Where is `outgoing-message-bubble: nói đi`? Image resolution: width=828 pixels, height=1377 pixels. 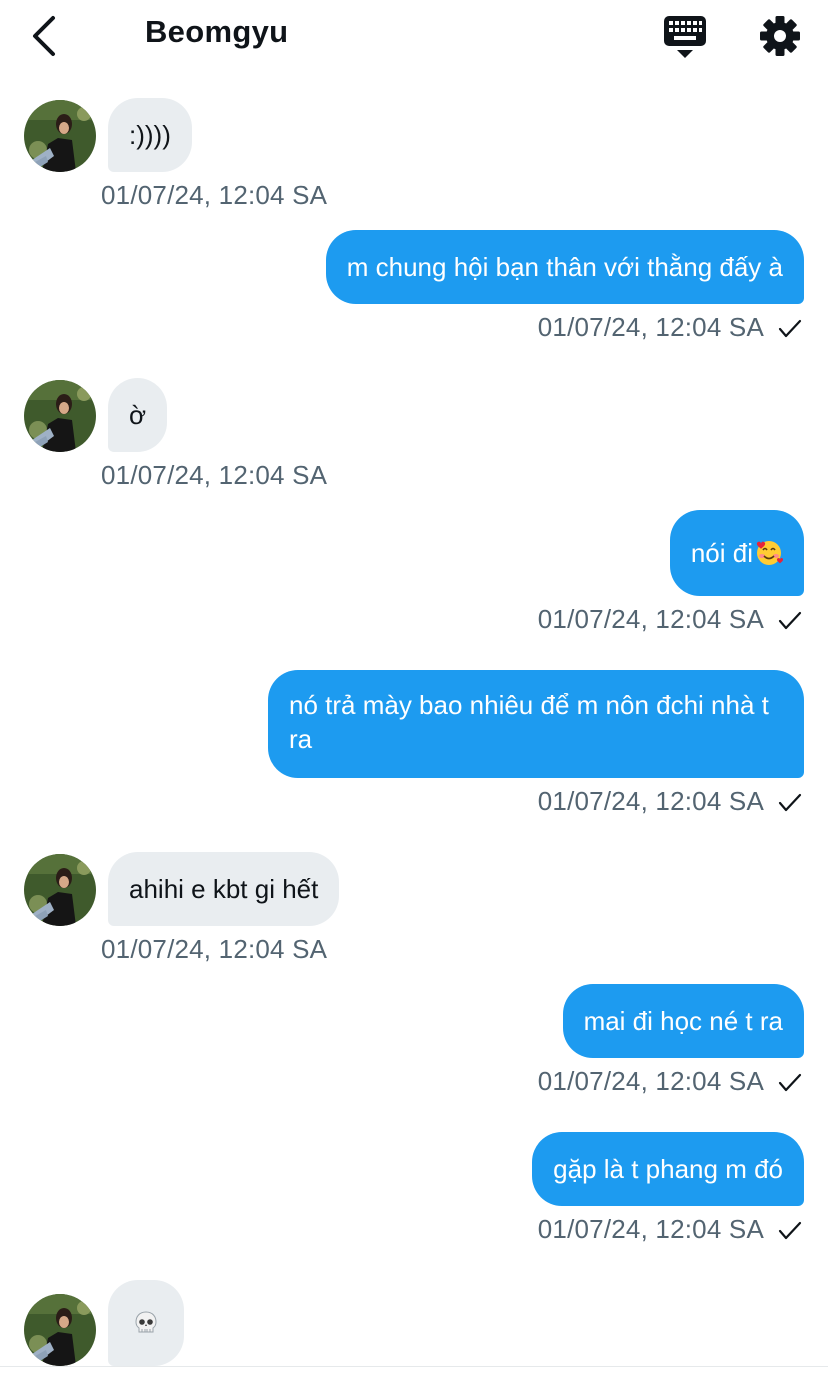 outgoing-message-bubble: nói đi is located at coordinates (736, 553).